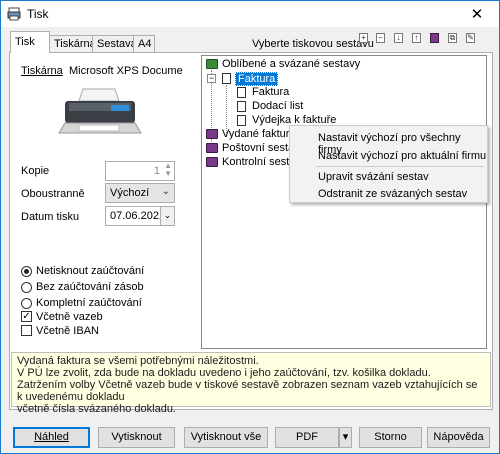  Describe the element at coordinates (380, 38) in the screenshot. I see `remove-icon: −` at that location.